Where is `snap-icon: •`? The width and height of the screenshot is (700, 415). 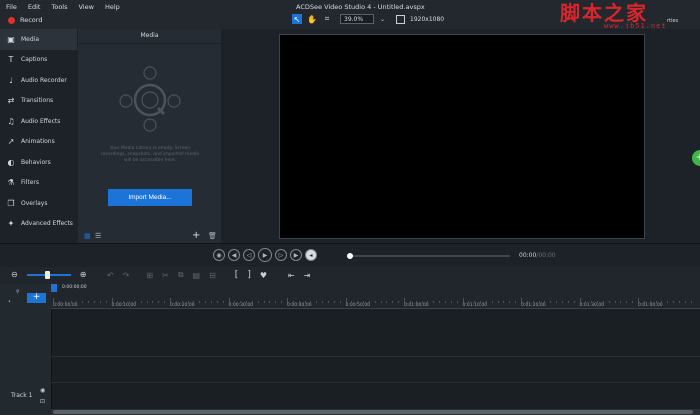
snap-icon: • is located at coordinates (9, 302).